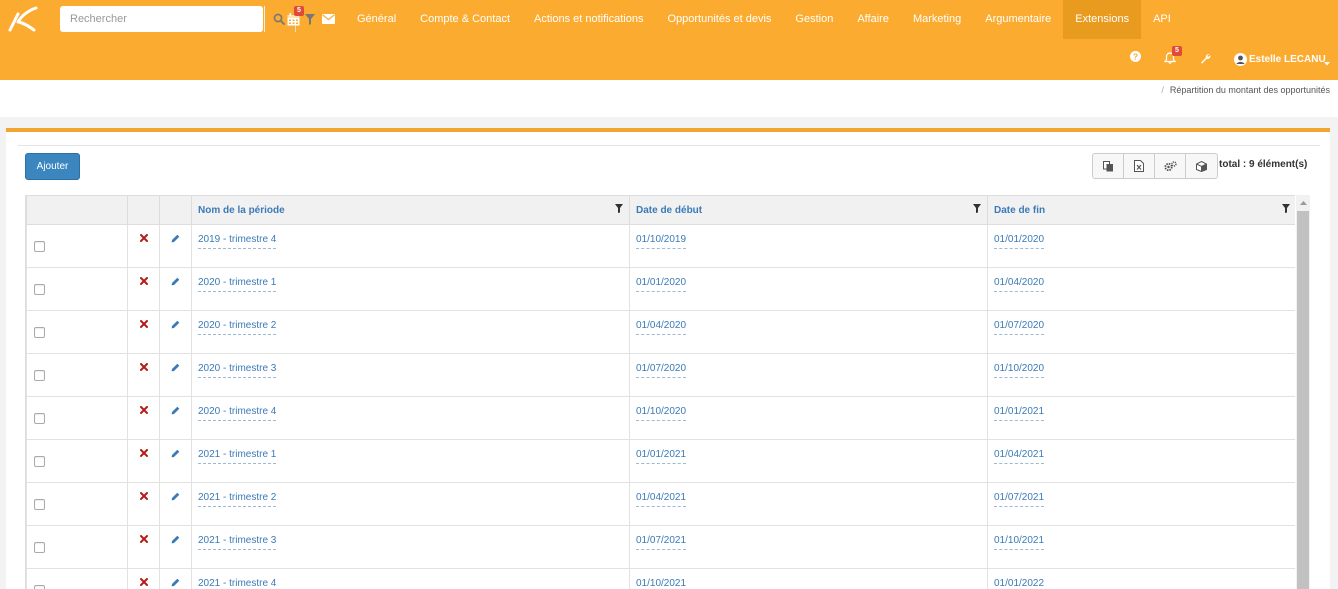  I want to click on search-box, so click(187, 19).